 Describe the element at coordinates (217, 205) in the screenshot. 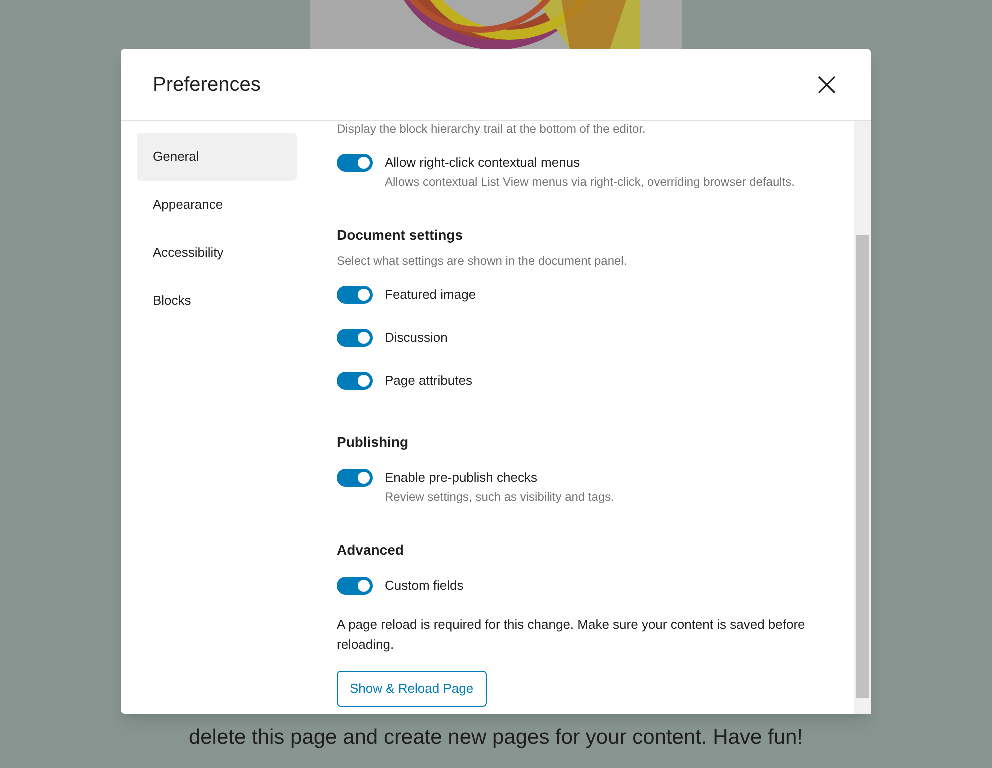

I see `sidebar-tab: Appearance` at that location.